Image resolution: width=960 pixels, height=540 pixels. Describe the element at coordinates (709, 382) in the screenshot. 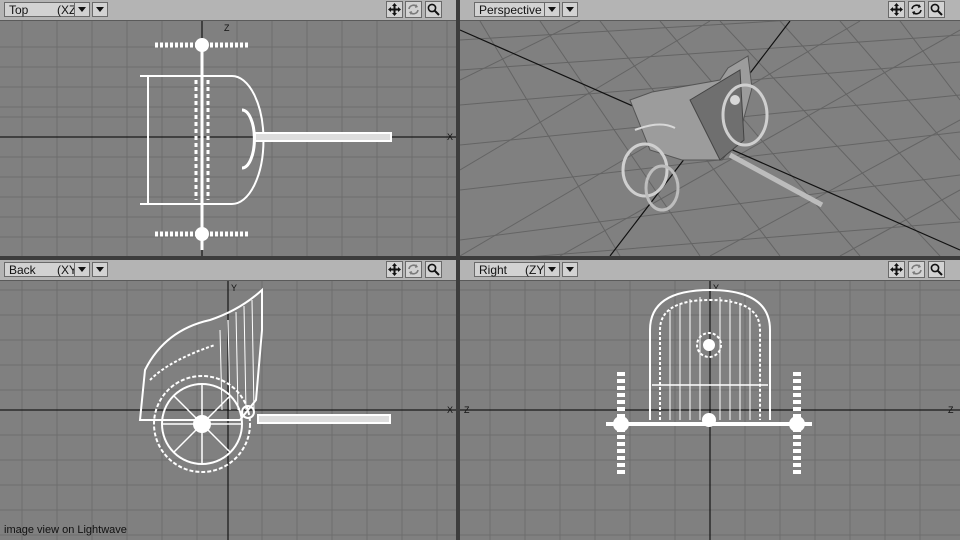

I see `chariot-wireframe-right` at that location.